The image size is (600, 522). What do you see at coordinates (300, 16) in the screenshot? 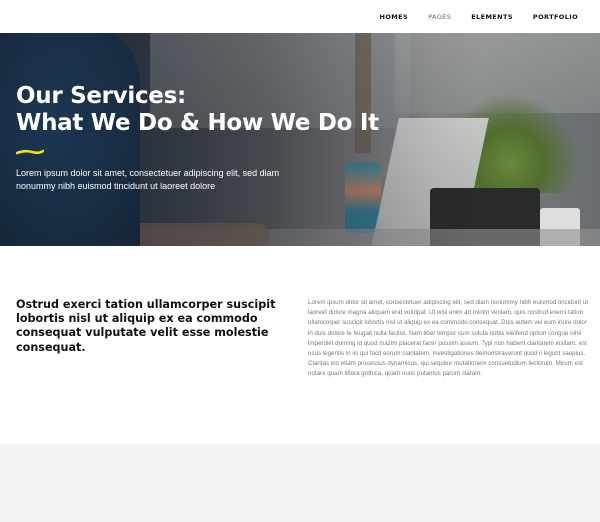
I see `top-bar: HOMES PAGES ELEMENTS PORTFOLIO` at bounding box center [300, 16].